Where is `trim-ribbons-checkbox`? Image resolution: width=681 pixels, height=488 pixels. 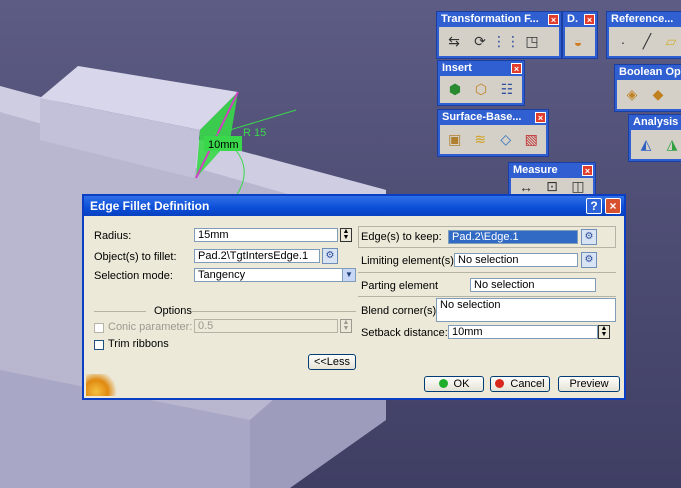 trim-ribbons-checkbox is located at coordinates (99, 345).